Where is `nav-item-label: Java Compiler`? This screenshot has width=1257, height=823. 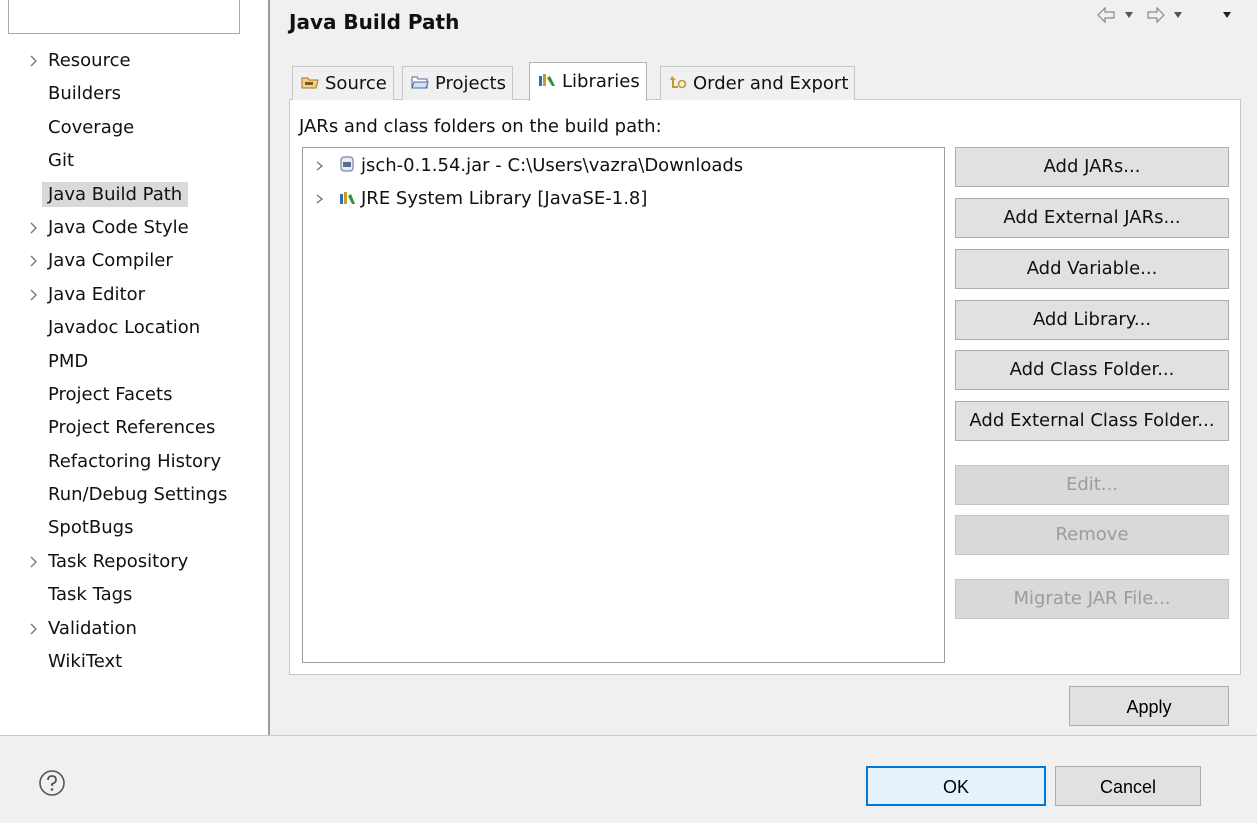
nav-item-label: Java Compiler is located at coordinates (110, 261).